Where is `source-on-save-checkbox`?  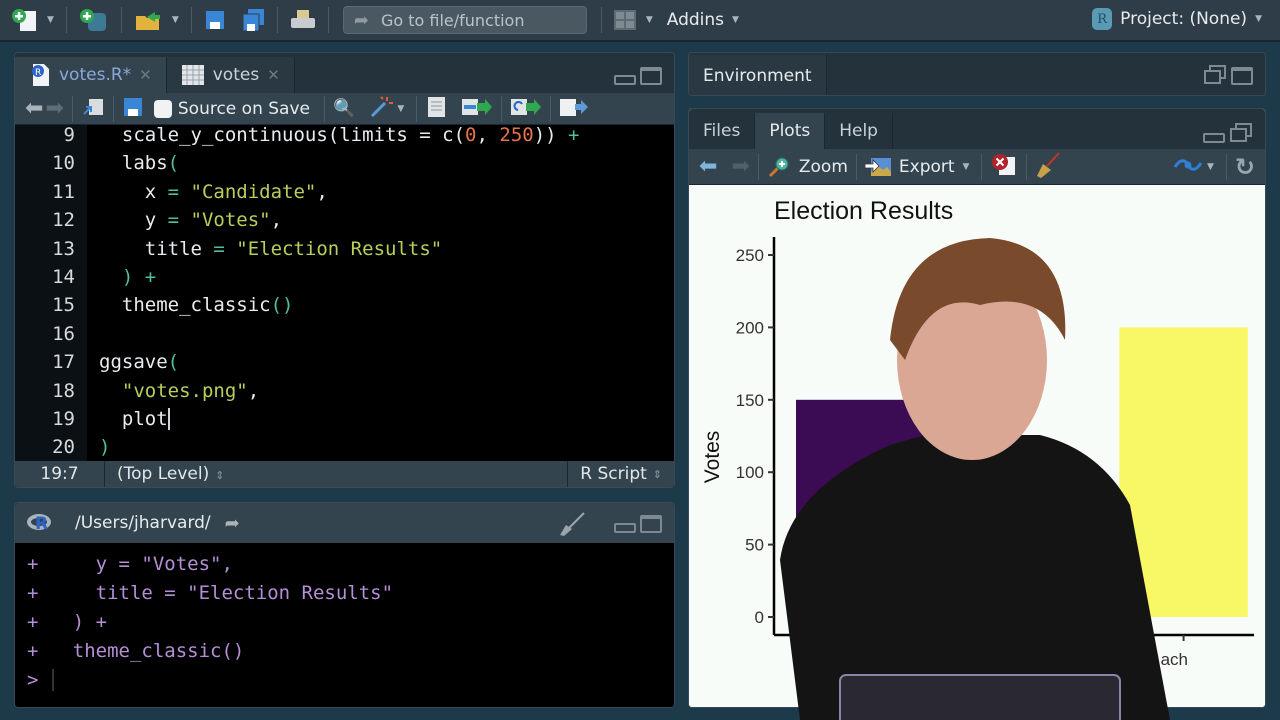 source-on-save-checkbox is located at coordinates (162, 108).